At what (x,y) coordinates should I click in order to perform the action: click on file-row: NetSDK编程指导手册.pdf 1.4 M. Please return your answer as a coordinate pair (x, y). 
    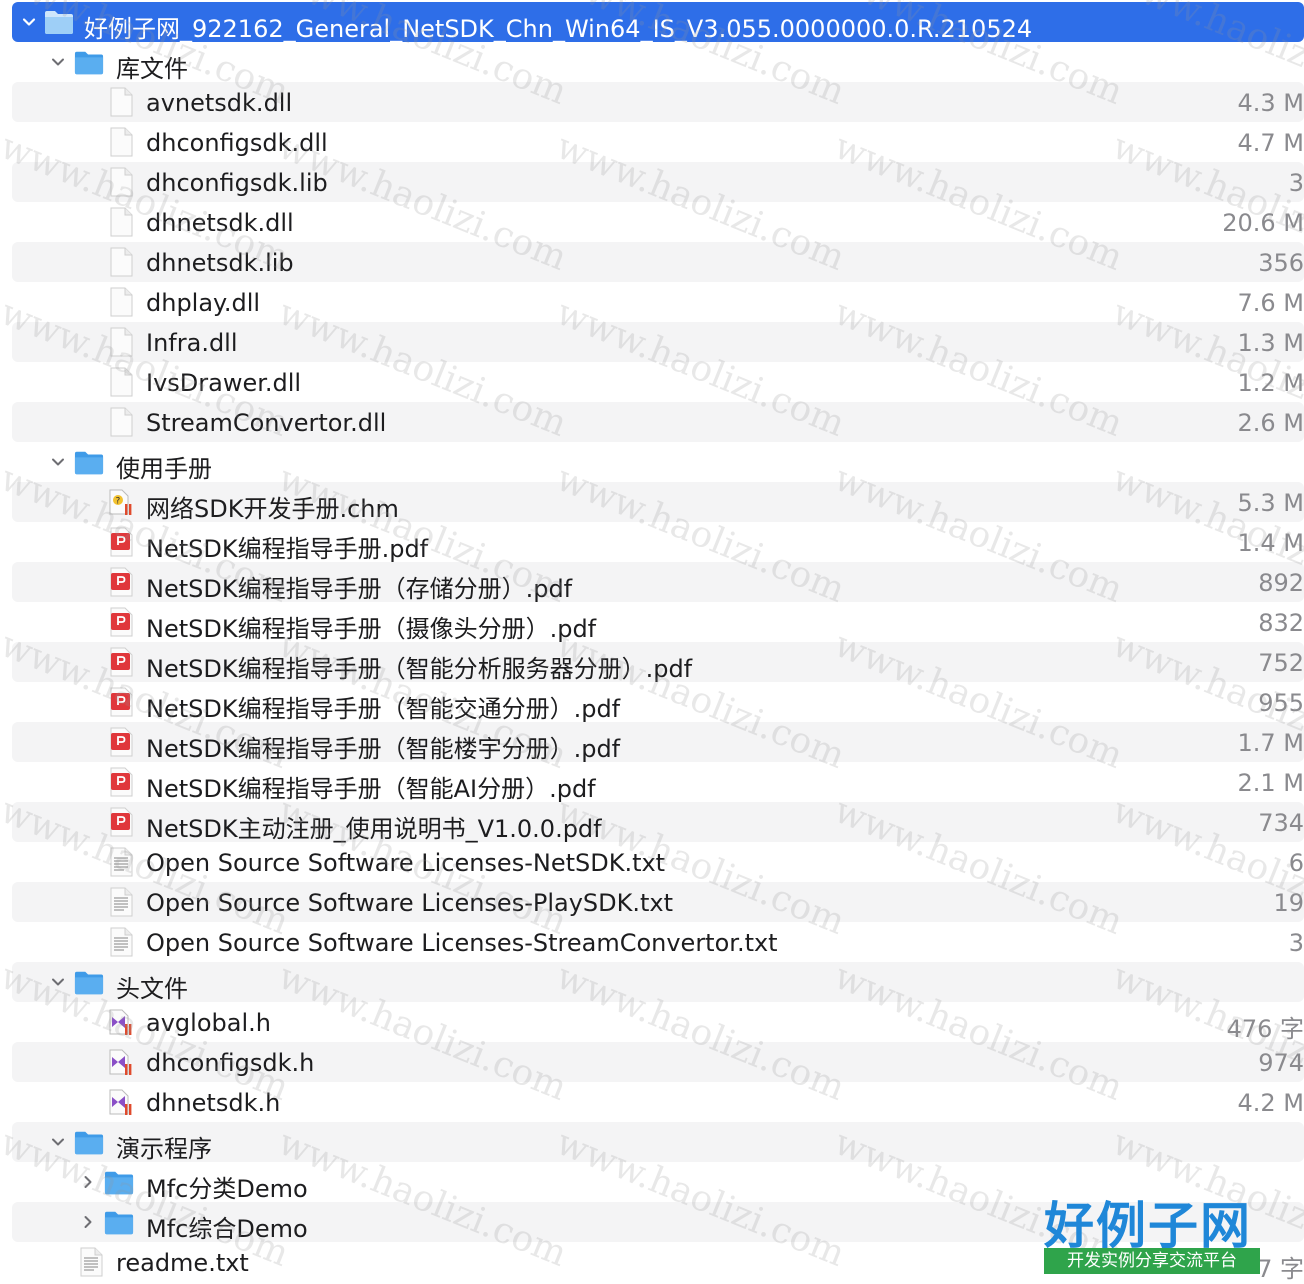
    Looking at the image, I should click on (658, 542).